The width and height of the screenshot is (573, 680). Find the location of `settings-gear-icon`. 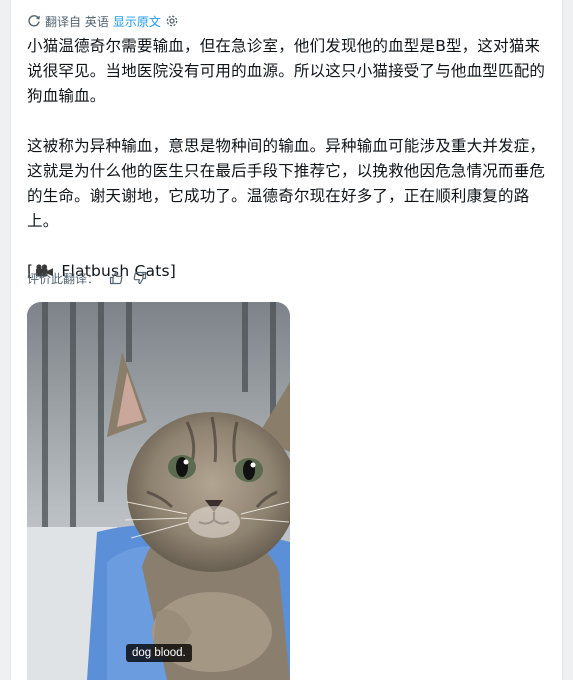

settings-gear-icon is located at coordinates (172, 21).